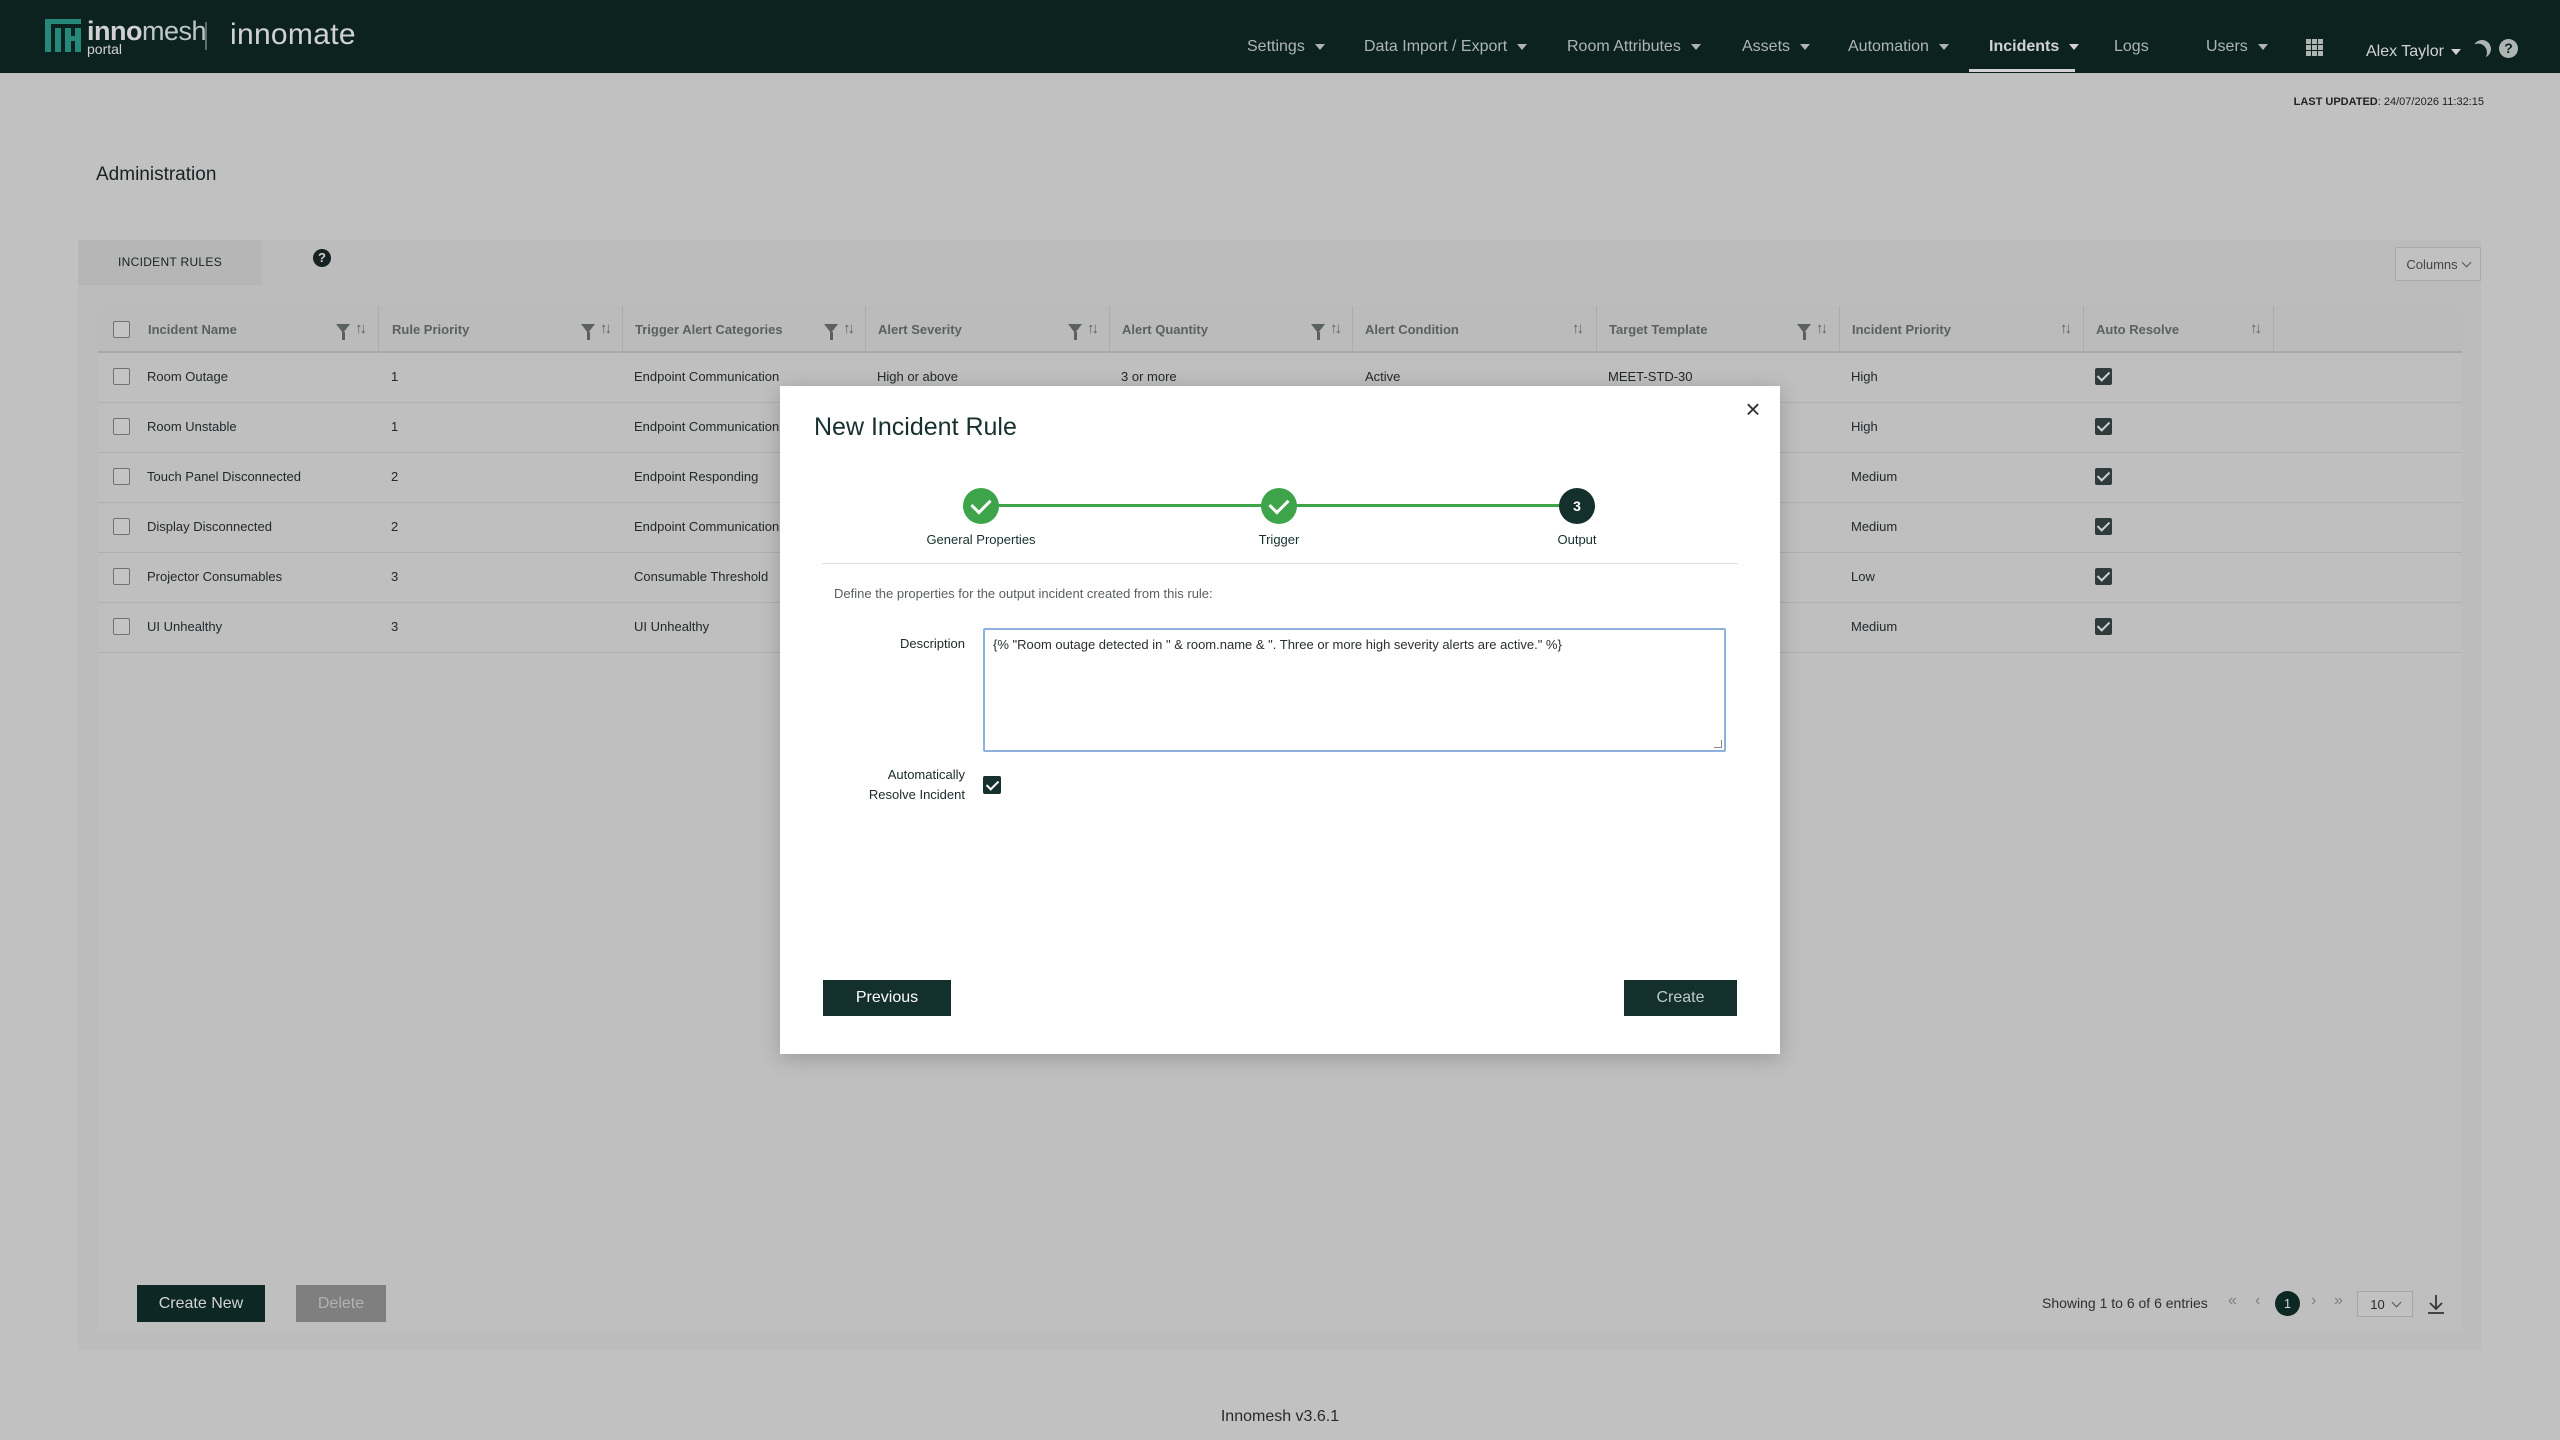  Describe the element at coordinates (916, 784) in the screenshot. I see `auto-resolve-label: Automatically Resolve Incident` at that location.